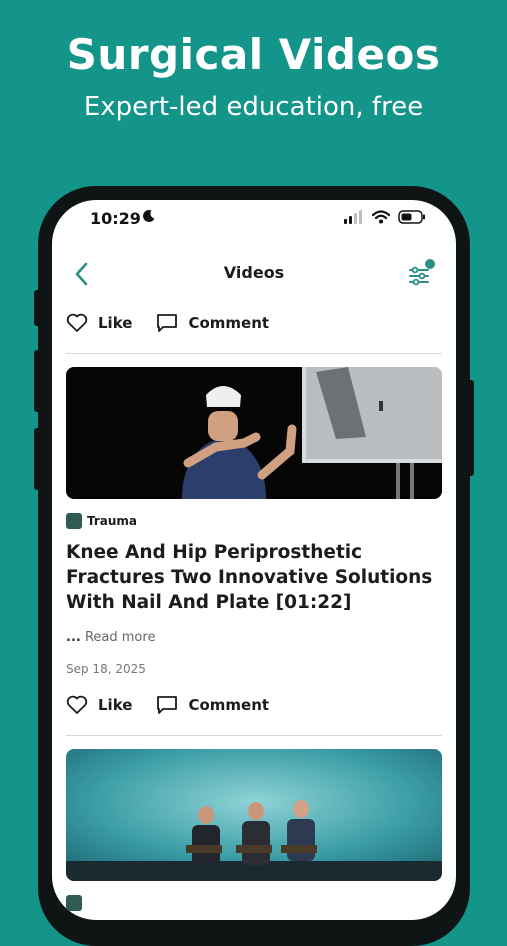  Describe the element at coordinates (149, 215) in the screenshot. I see `moon-icon` at that location.